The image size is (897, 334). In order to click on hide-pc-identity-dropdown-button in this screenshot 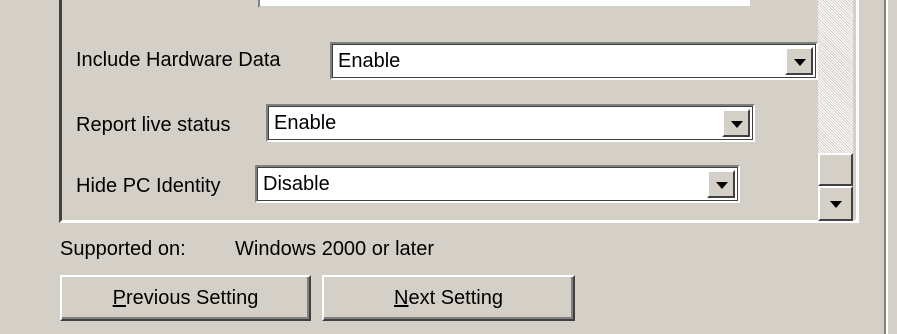, I will do `click(721, 184)`.